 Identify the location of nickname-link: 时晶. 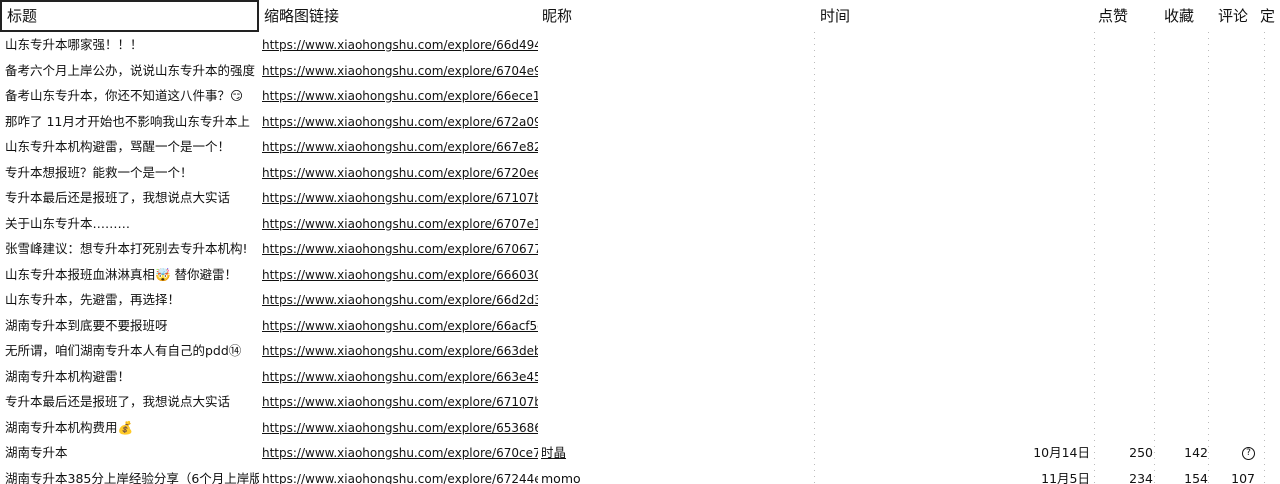
(553, 452).